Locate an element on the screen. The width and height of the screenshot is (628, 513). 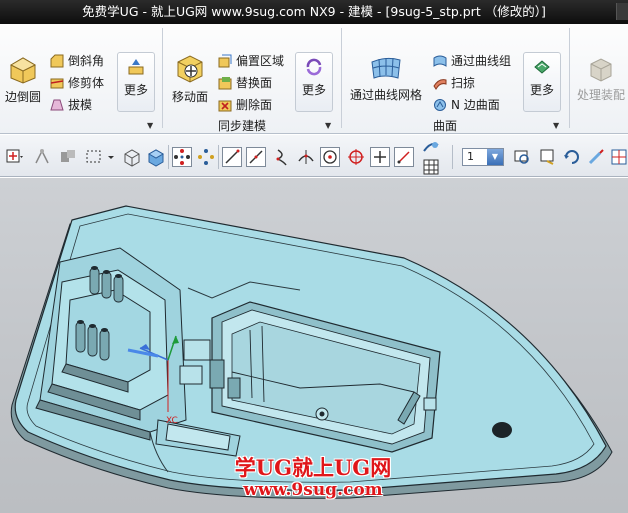
through-curves-icon is located at coordinates (440, 61).